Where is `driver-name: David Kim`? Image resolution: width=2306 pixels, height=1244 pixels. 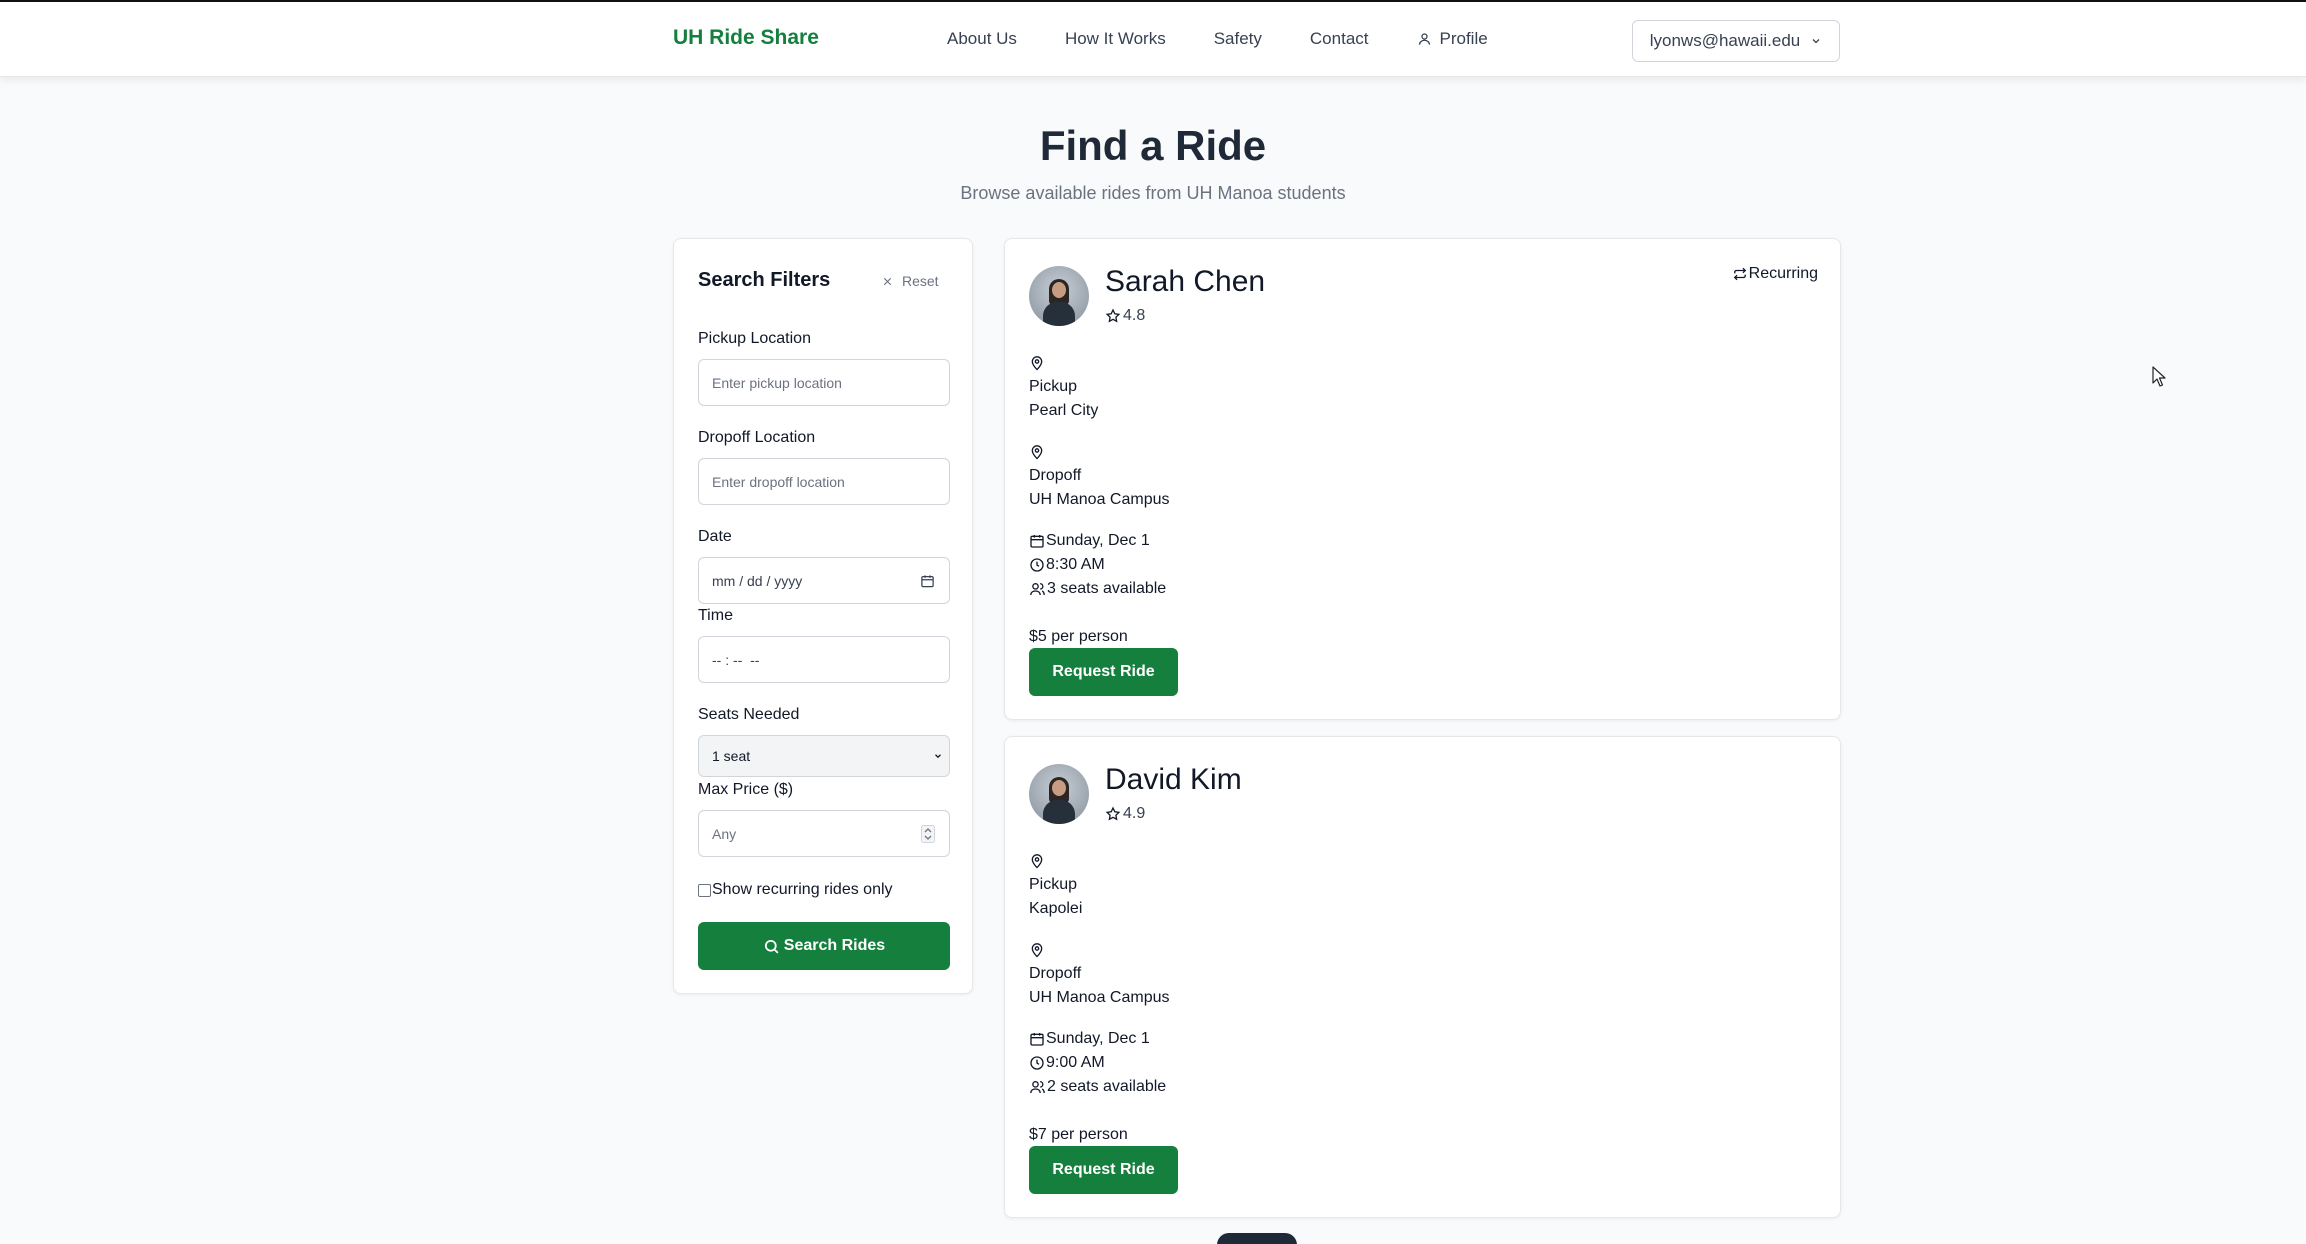 driver-name: David Kim is located at coordinates (1173, 779).